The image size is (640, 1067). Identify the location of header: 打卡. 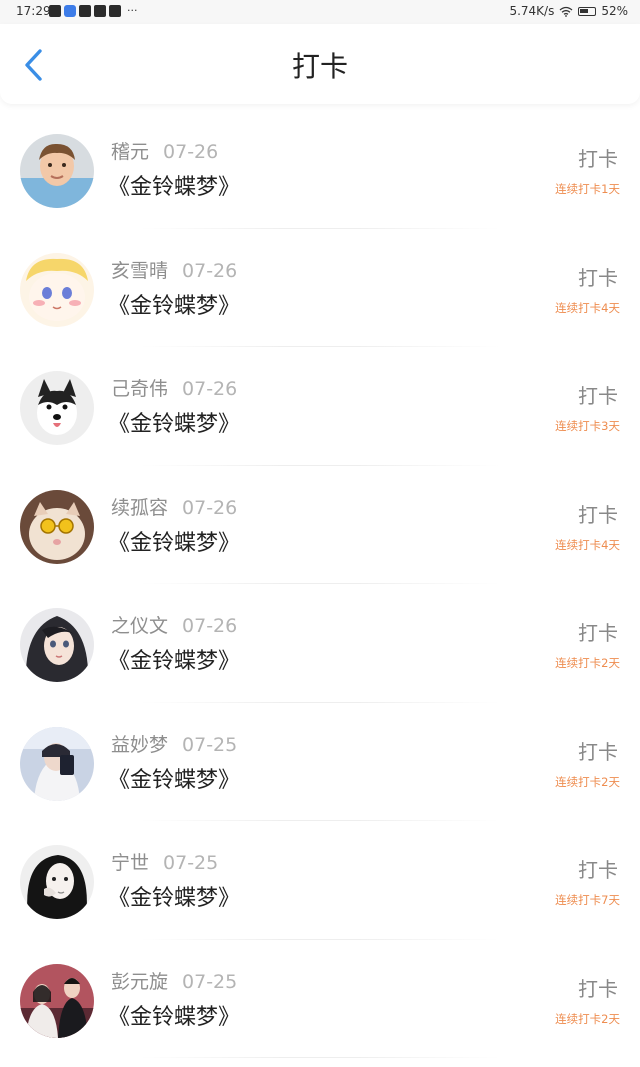
(320, 64).